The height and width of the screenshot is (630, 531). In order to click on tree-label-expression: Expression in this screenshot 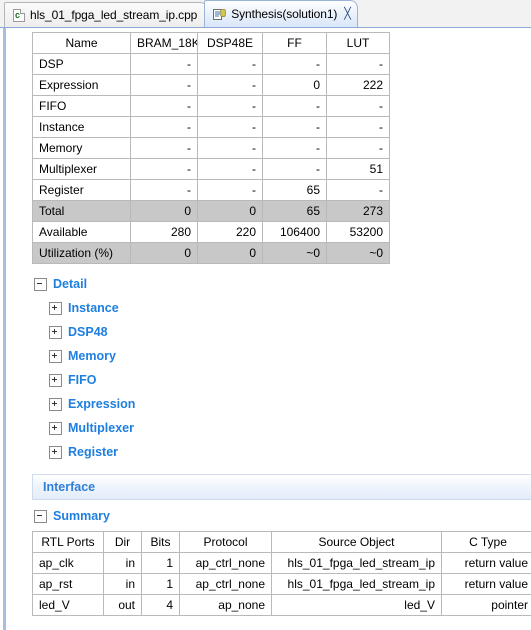, I will do `click(101, 404)`.